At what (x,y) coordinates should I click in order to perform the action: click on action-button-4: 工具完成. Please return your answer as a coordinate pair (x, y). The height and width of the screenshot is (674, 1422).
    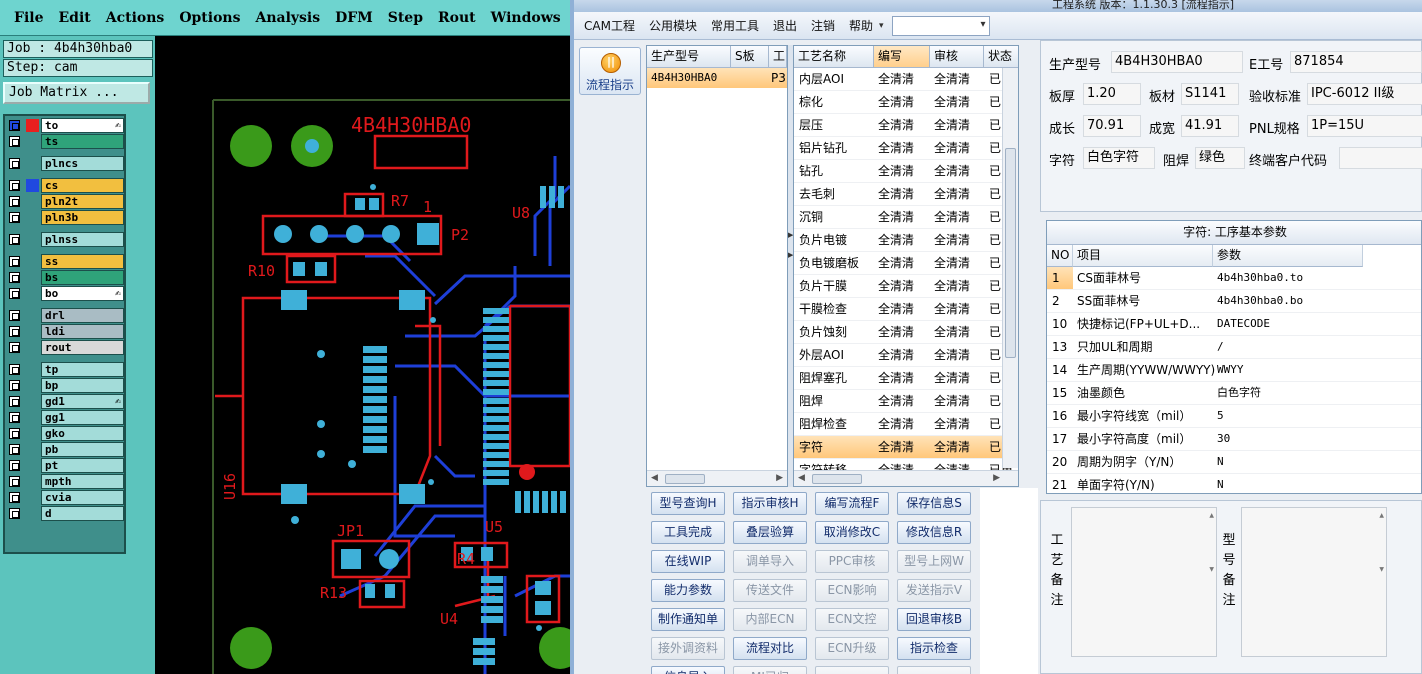
    Looking at the image, I should click on (688, 532).